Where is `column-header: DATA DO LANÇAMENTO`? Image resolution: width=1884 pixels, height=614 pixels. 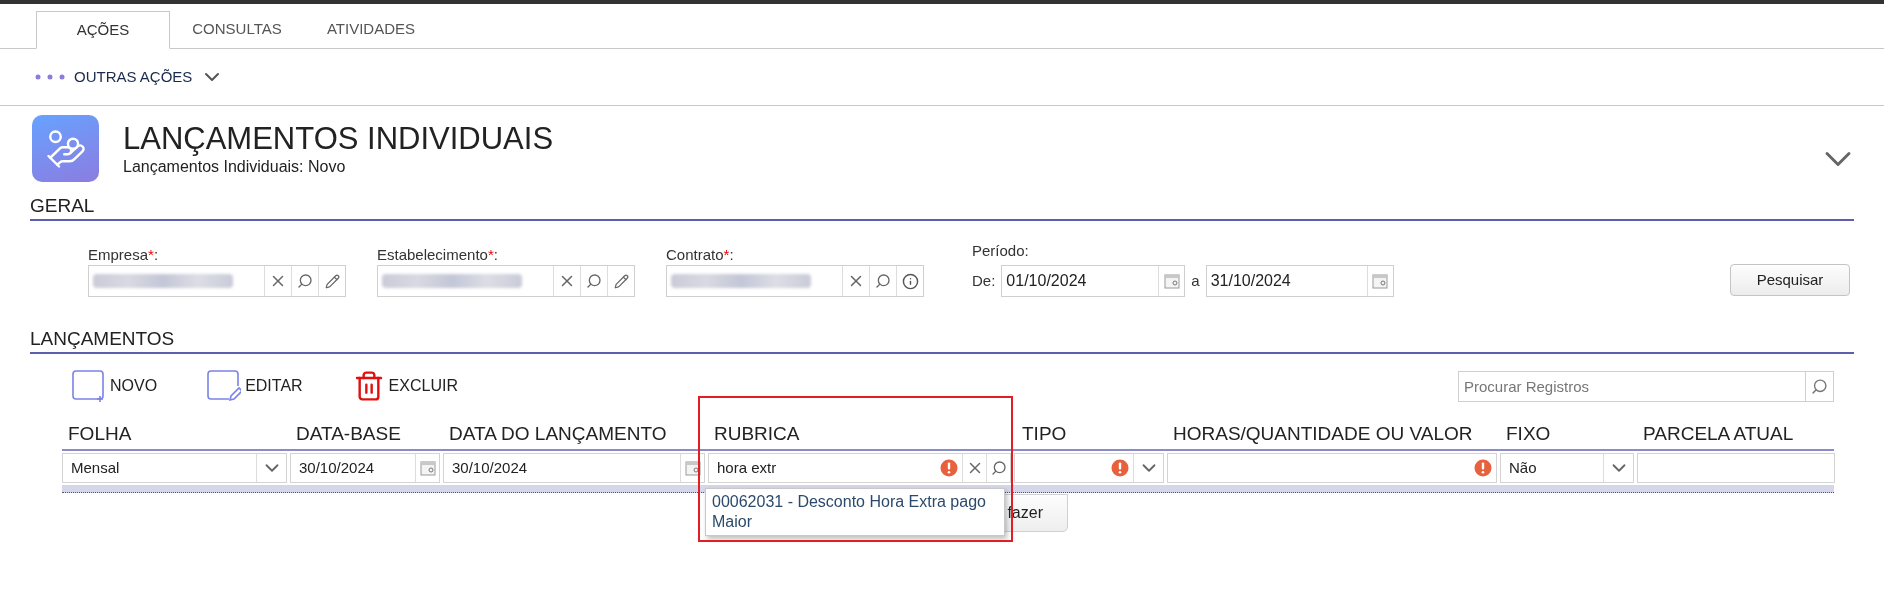
column-header: DATA DO LANÇAMENTO is located at coordinates (558, 434).